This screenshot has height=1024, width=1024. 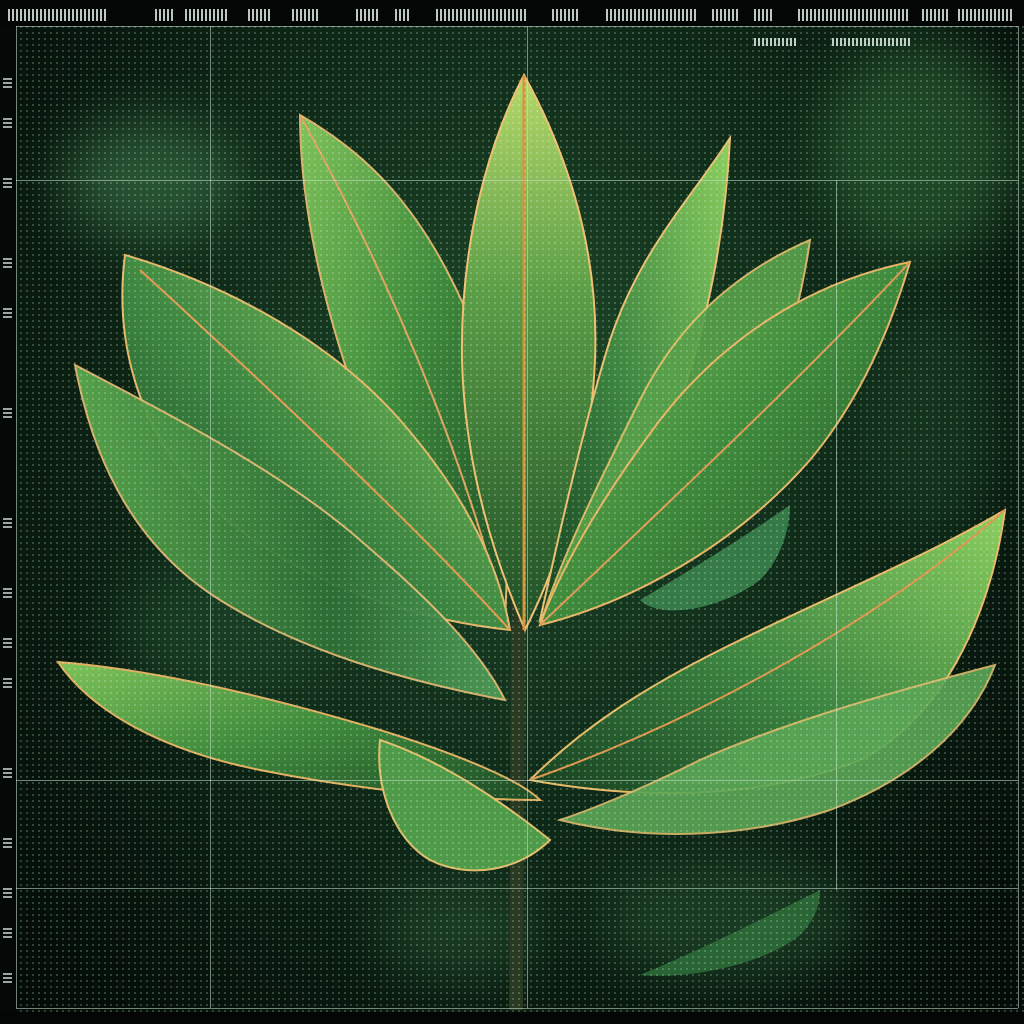 I want to click on leaf, so click(x=730, y=933).